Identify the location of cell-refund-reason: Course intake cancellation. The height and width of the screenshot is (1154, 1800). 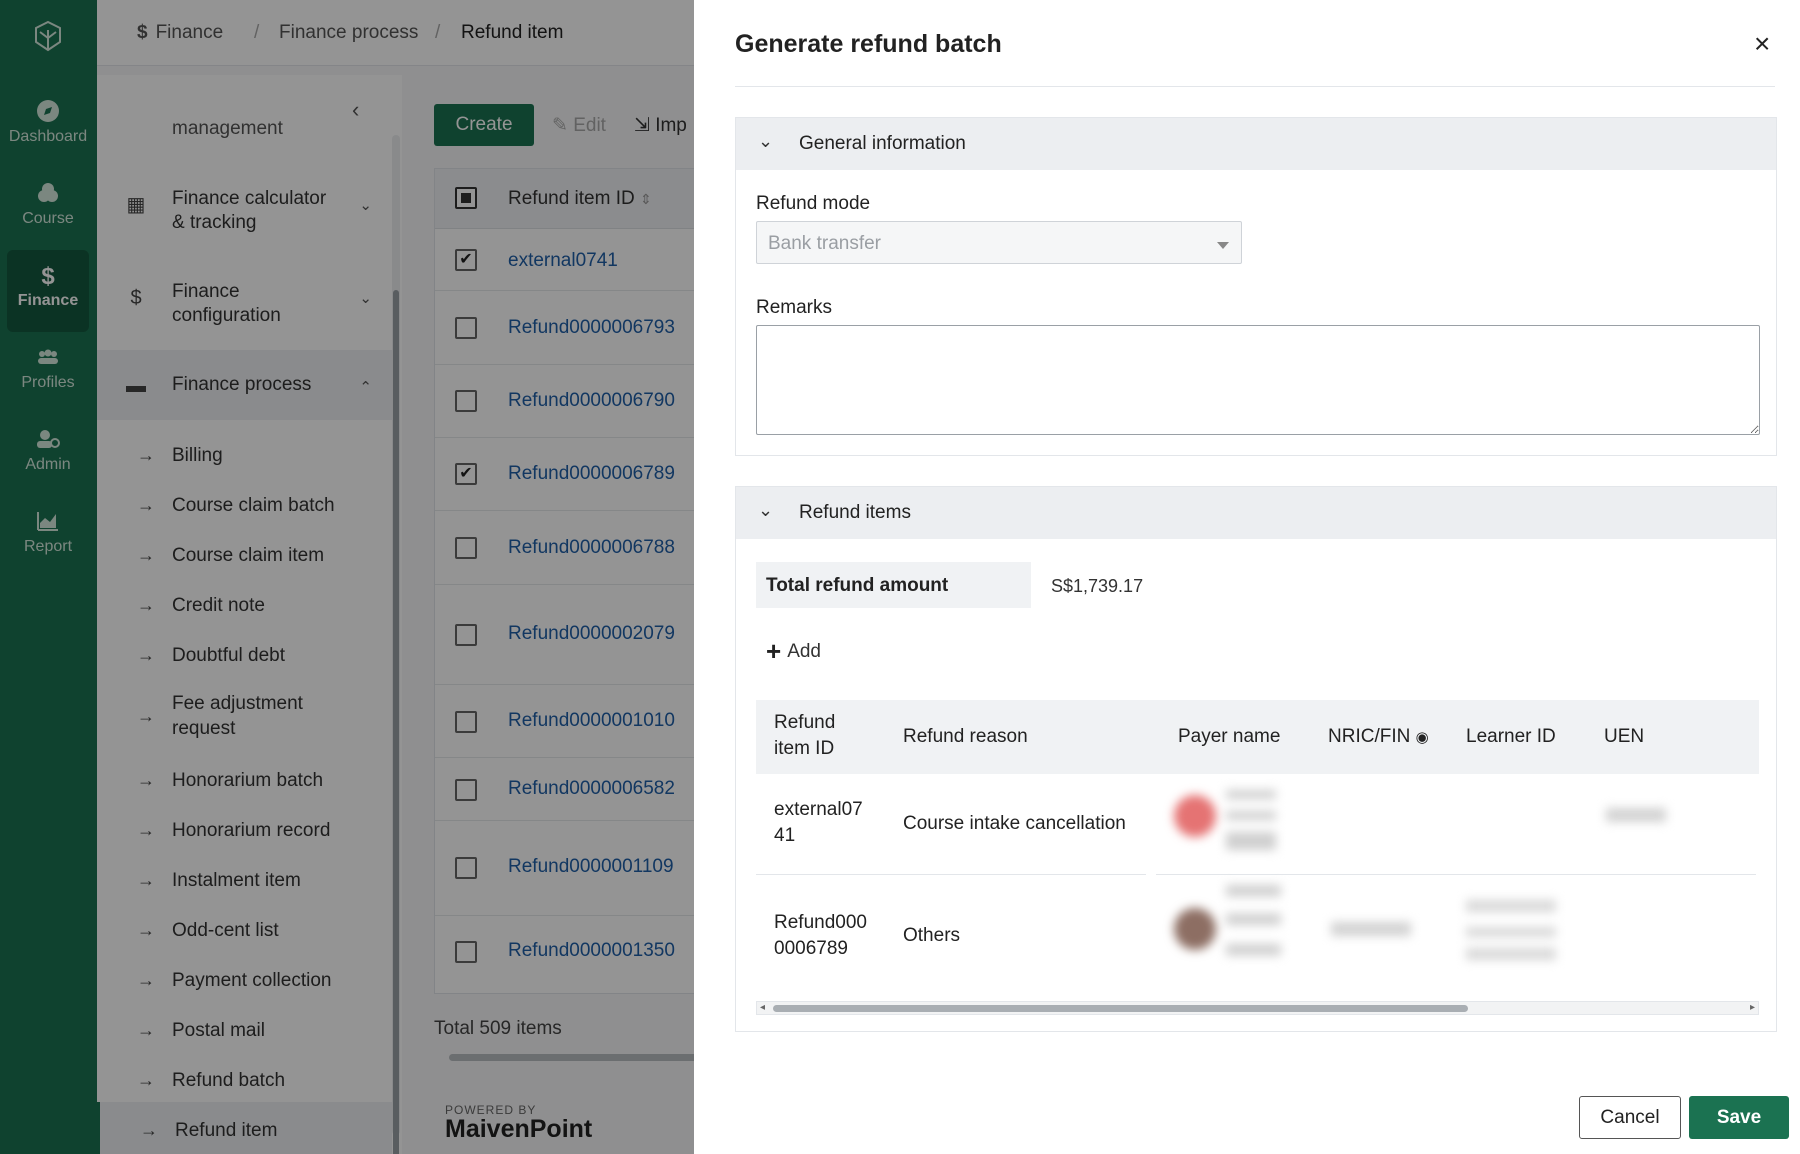
(1014, 823).